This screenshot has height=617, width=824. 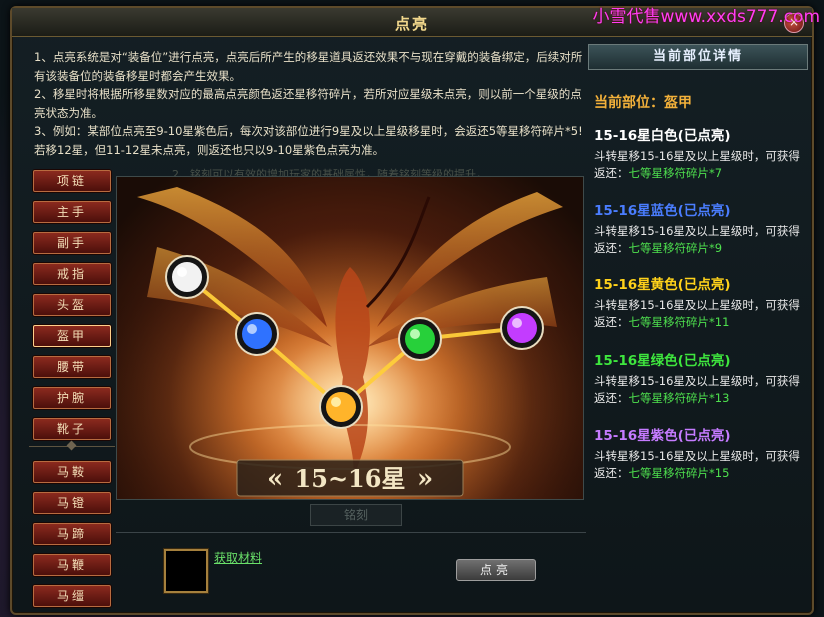 What do you see at coordinates (425, 479) in the screenshot?
I see `banner-right-chevron: »` at bounding box center [425, 479].